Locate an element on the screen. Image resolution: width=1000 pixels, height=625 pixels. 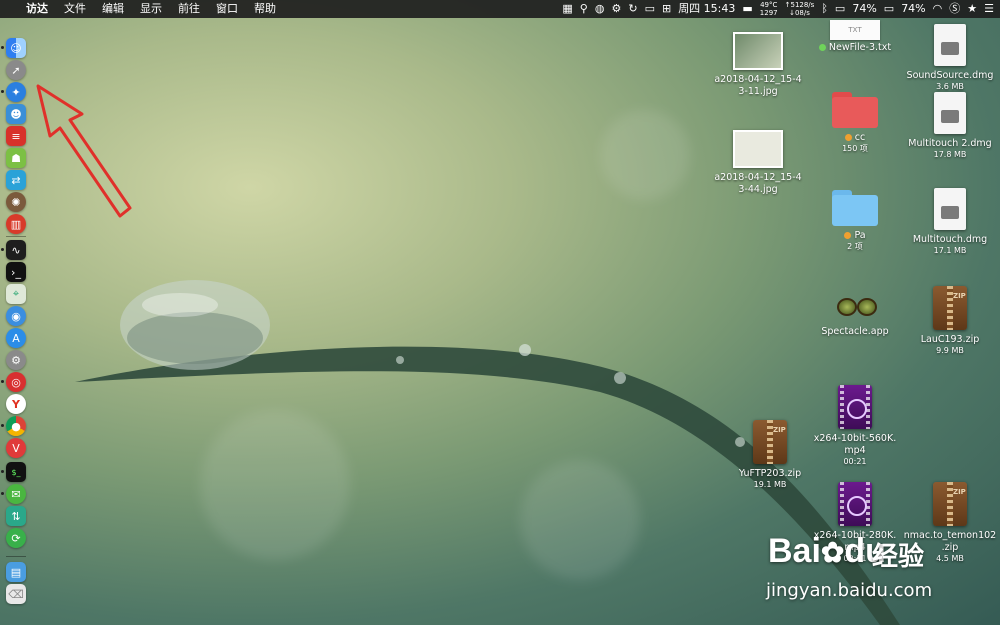
spectacle-glasses-icon is located at coordinates (855, 305).